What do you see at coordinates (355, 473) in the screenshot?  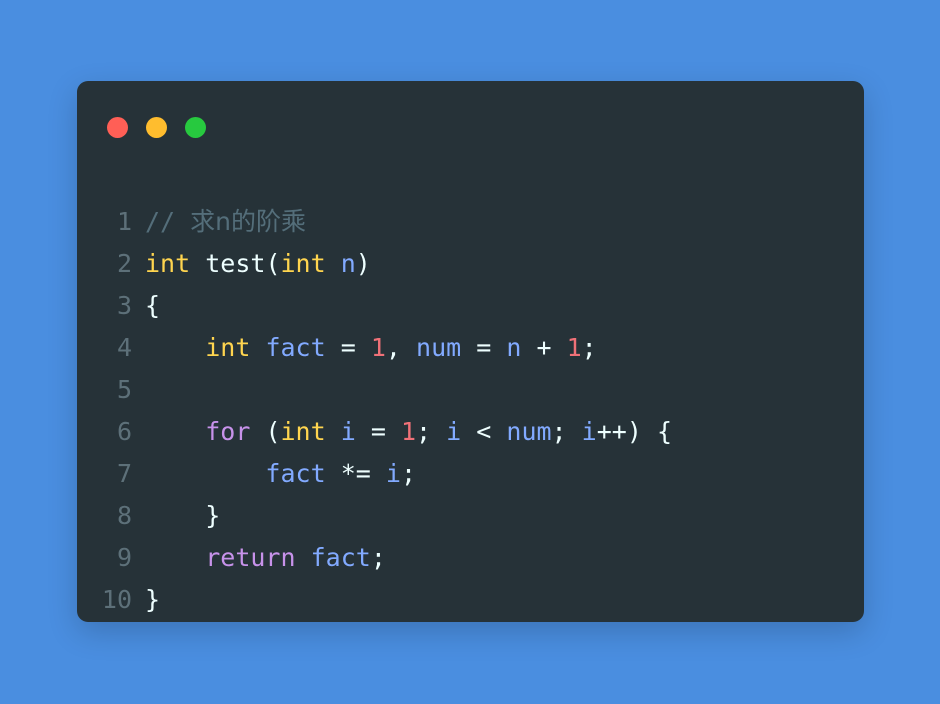 I see `code-token-op: *=` at bounding box center [355, 473].